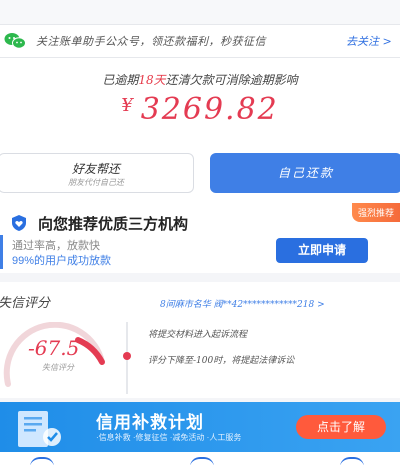  Describe the element at coordinates (58, 367) in the screenshot. I see `score-label: 失信评分` at that location.